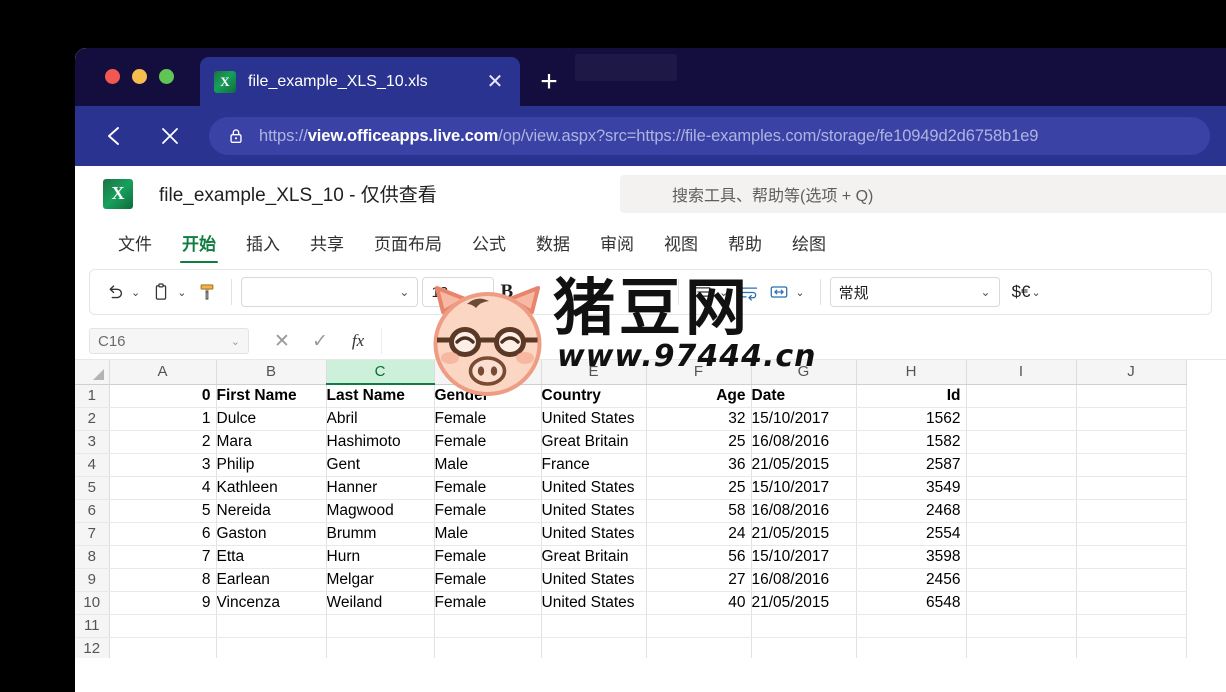 The height and width of the screenshot is (692, 1226). What do you see at coordinates (163, 511) in the screenshot?
I see `cell-A6: 5` at bounding box center [163, 511].